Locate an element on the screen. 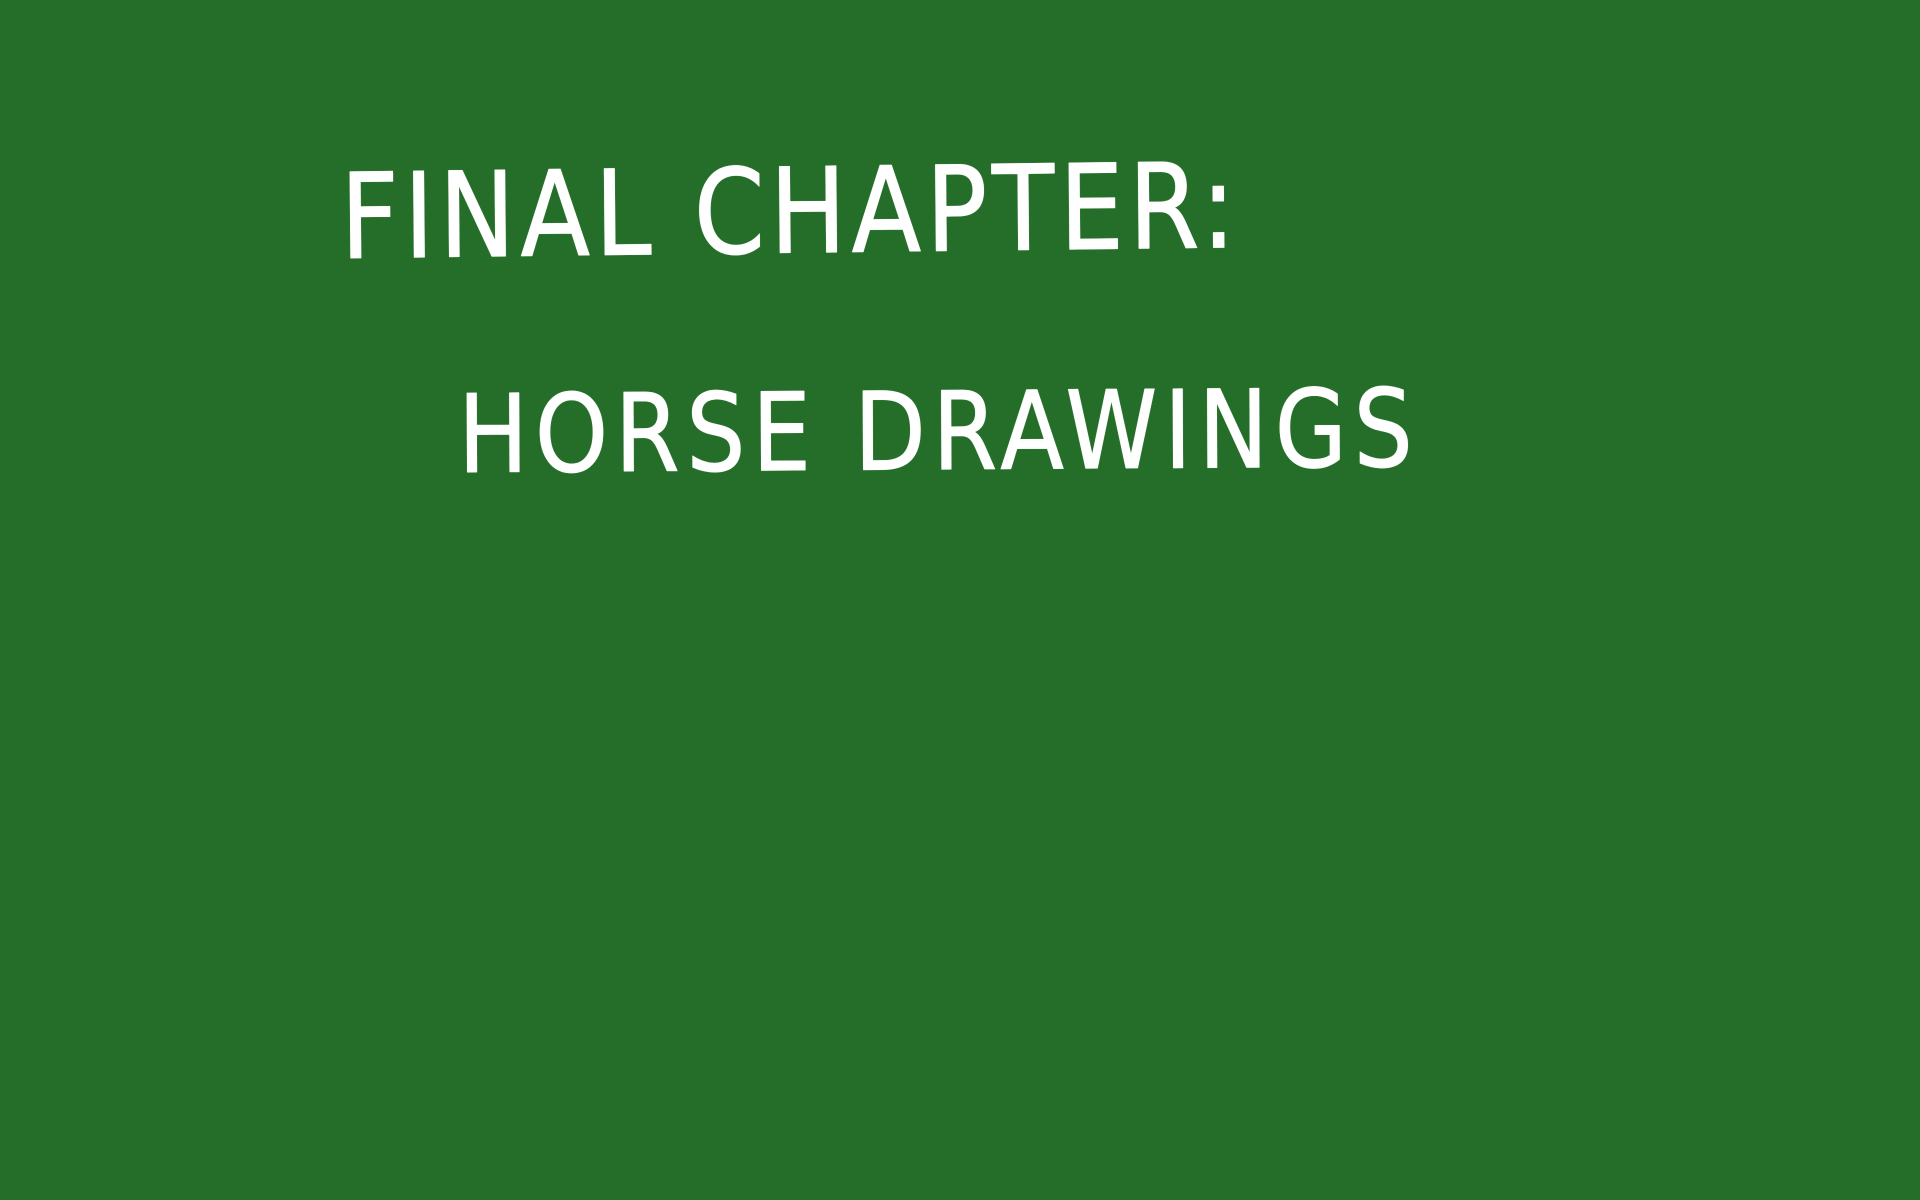 The width and height of the screenshot is (1920, 1200). title-line-2: HORSE DRAWINGS is located at coordinates (938, 433).